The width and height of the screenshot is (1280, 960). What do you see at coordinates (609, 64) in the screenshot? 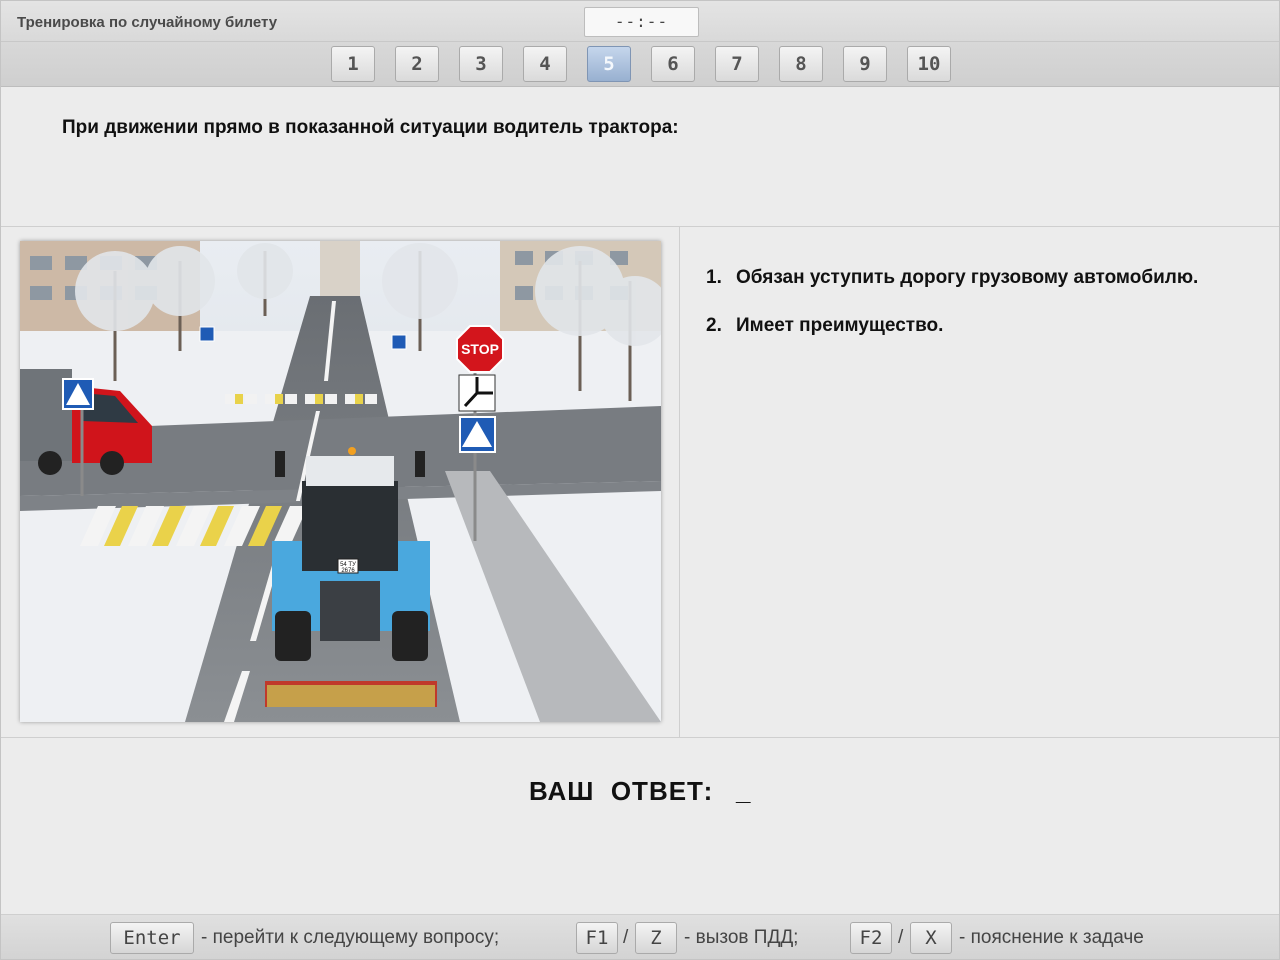
I see `question-button-5-active: 5` at bounding box center [609, 64].